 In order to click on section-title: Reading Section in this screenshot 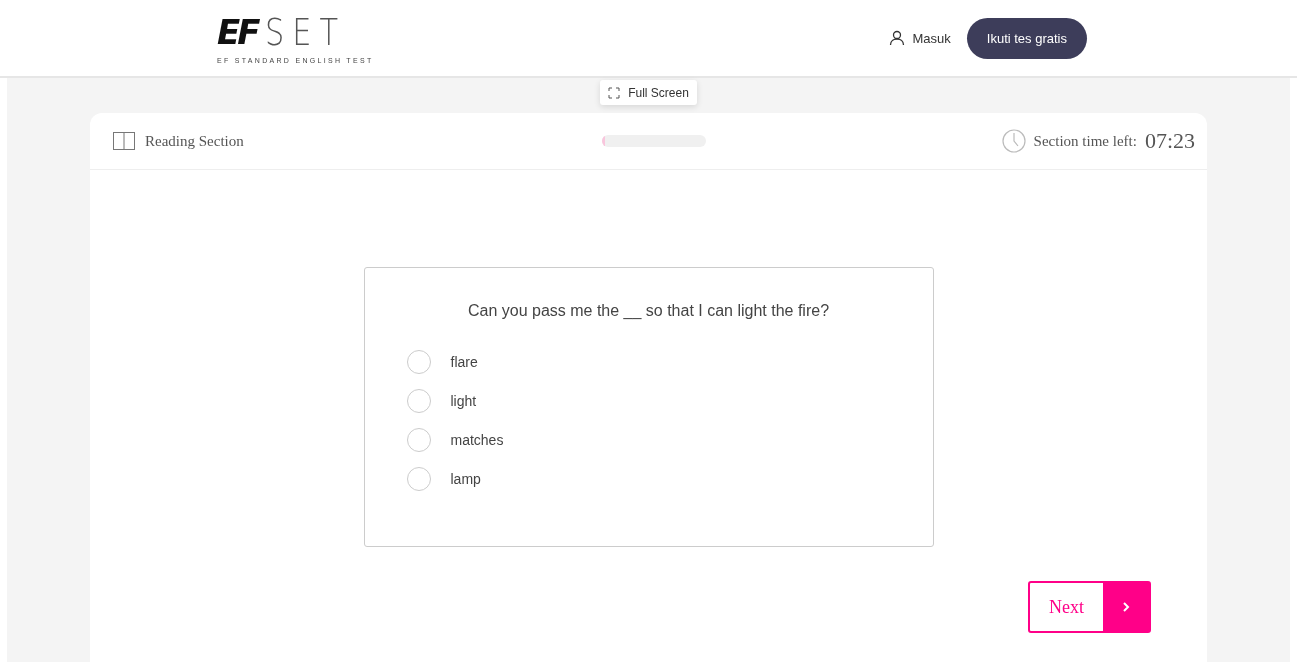, I will do `click(194, 141)`.